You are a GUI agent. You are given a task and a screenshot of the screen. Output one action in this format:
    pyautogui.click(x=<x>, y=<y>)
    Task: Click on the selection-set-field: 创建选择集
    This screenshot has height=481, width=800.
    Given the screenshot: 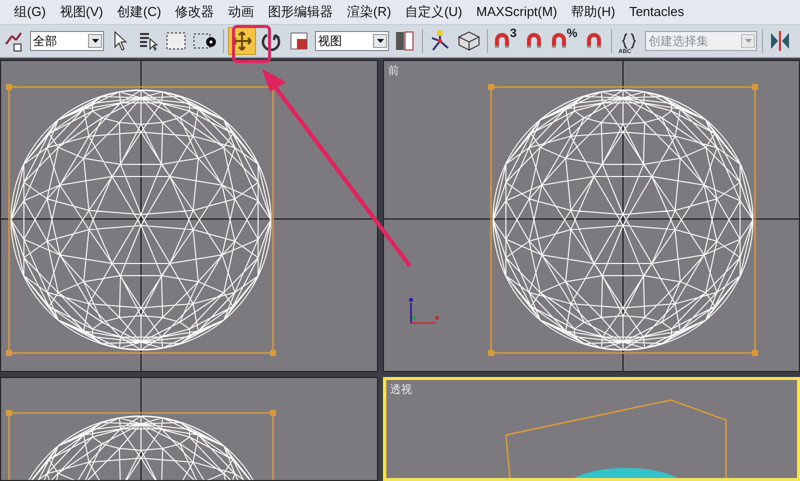 What is the action you would take?
    pyautogui.click(x=701, y=41)
    